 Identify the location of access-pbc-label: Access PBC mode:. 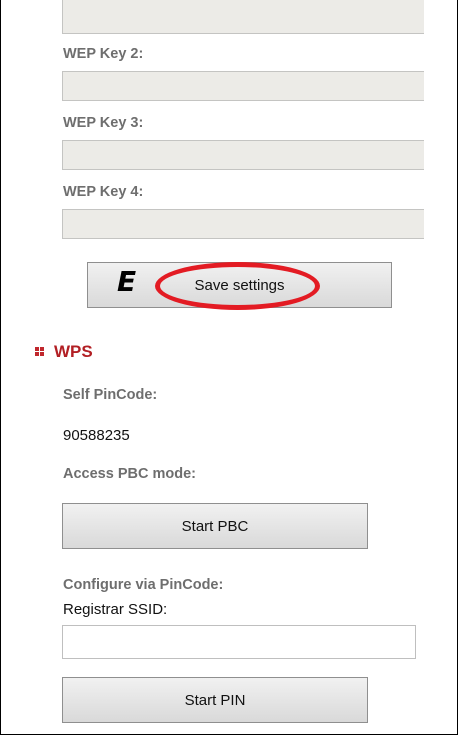
(129, 474).